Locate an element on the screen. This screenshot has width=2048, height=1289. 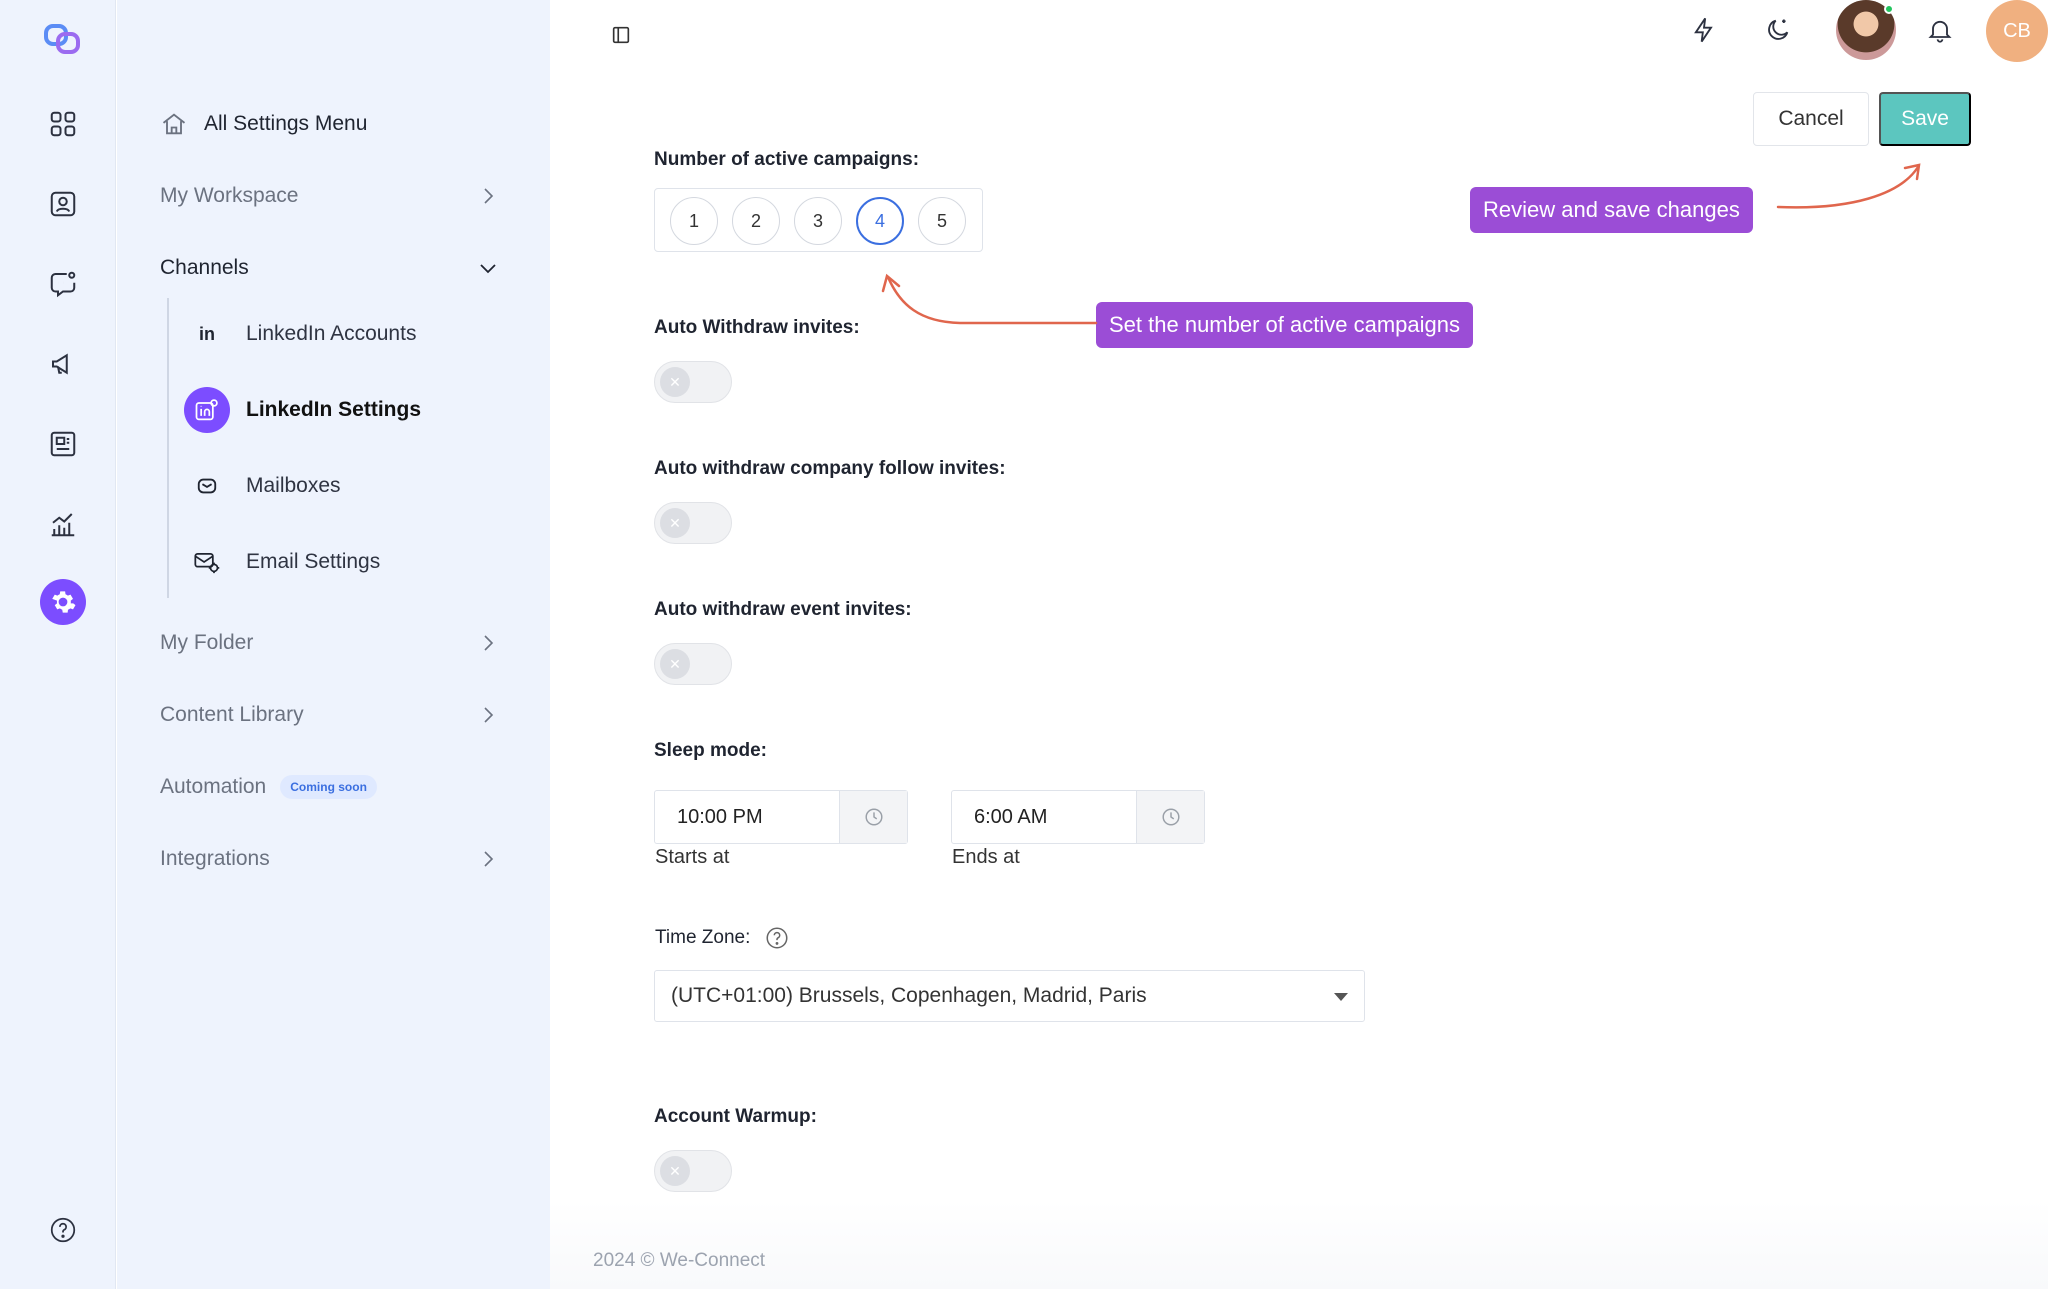
campaigns-callout: Set the number of active campaigns is located at coordinates (1284, 325).